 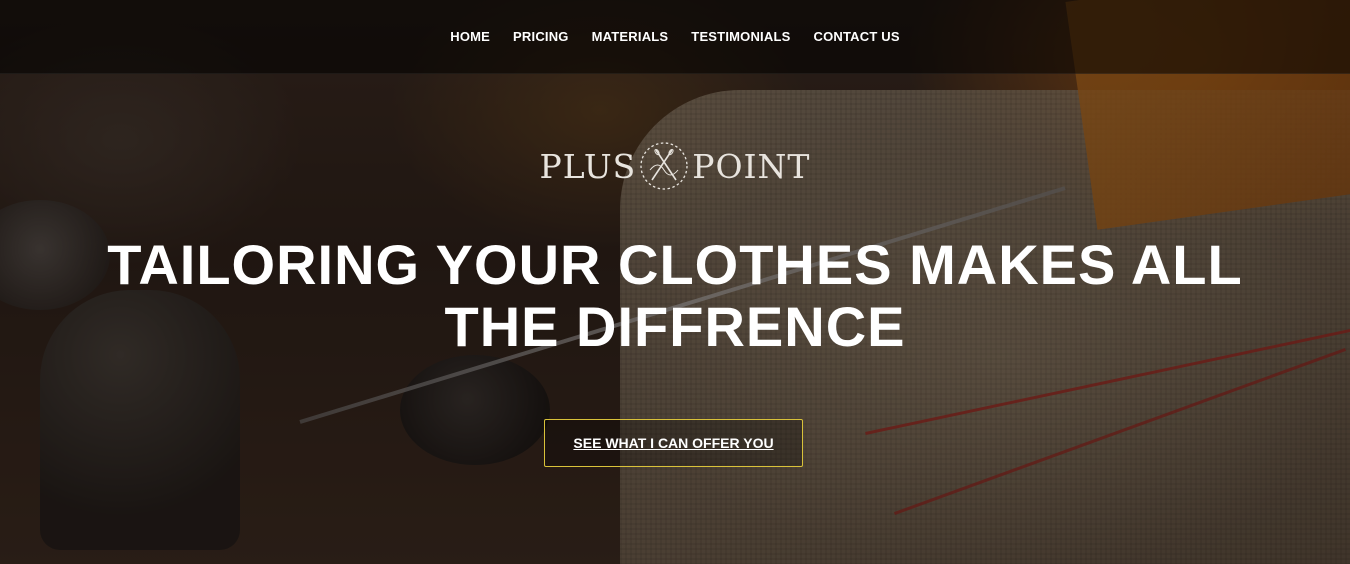 I want to click on nav-link-materials: MATERIALS, so click(x=630, y=36).